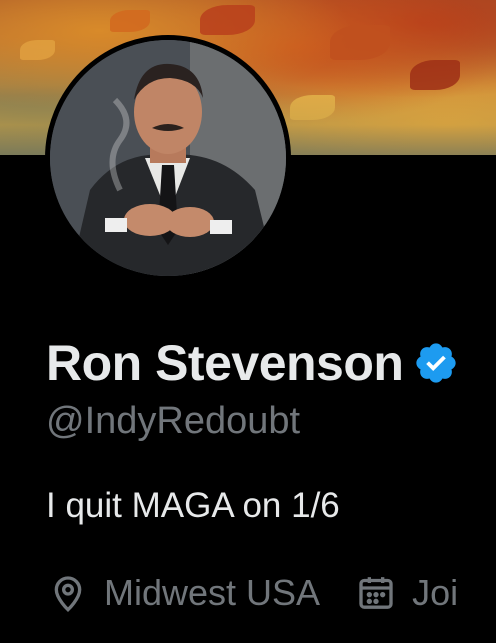 This screenshot has width=496, height=643. I want to click on profile-name-row: Ron Stevenson, so click(252, 363).